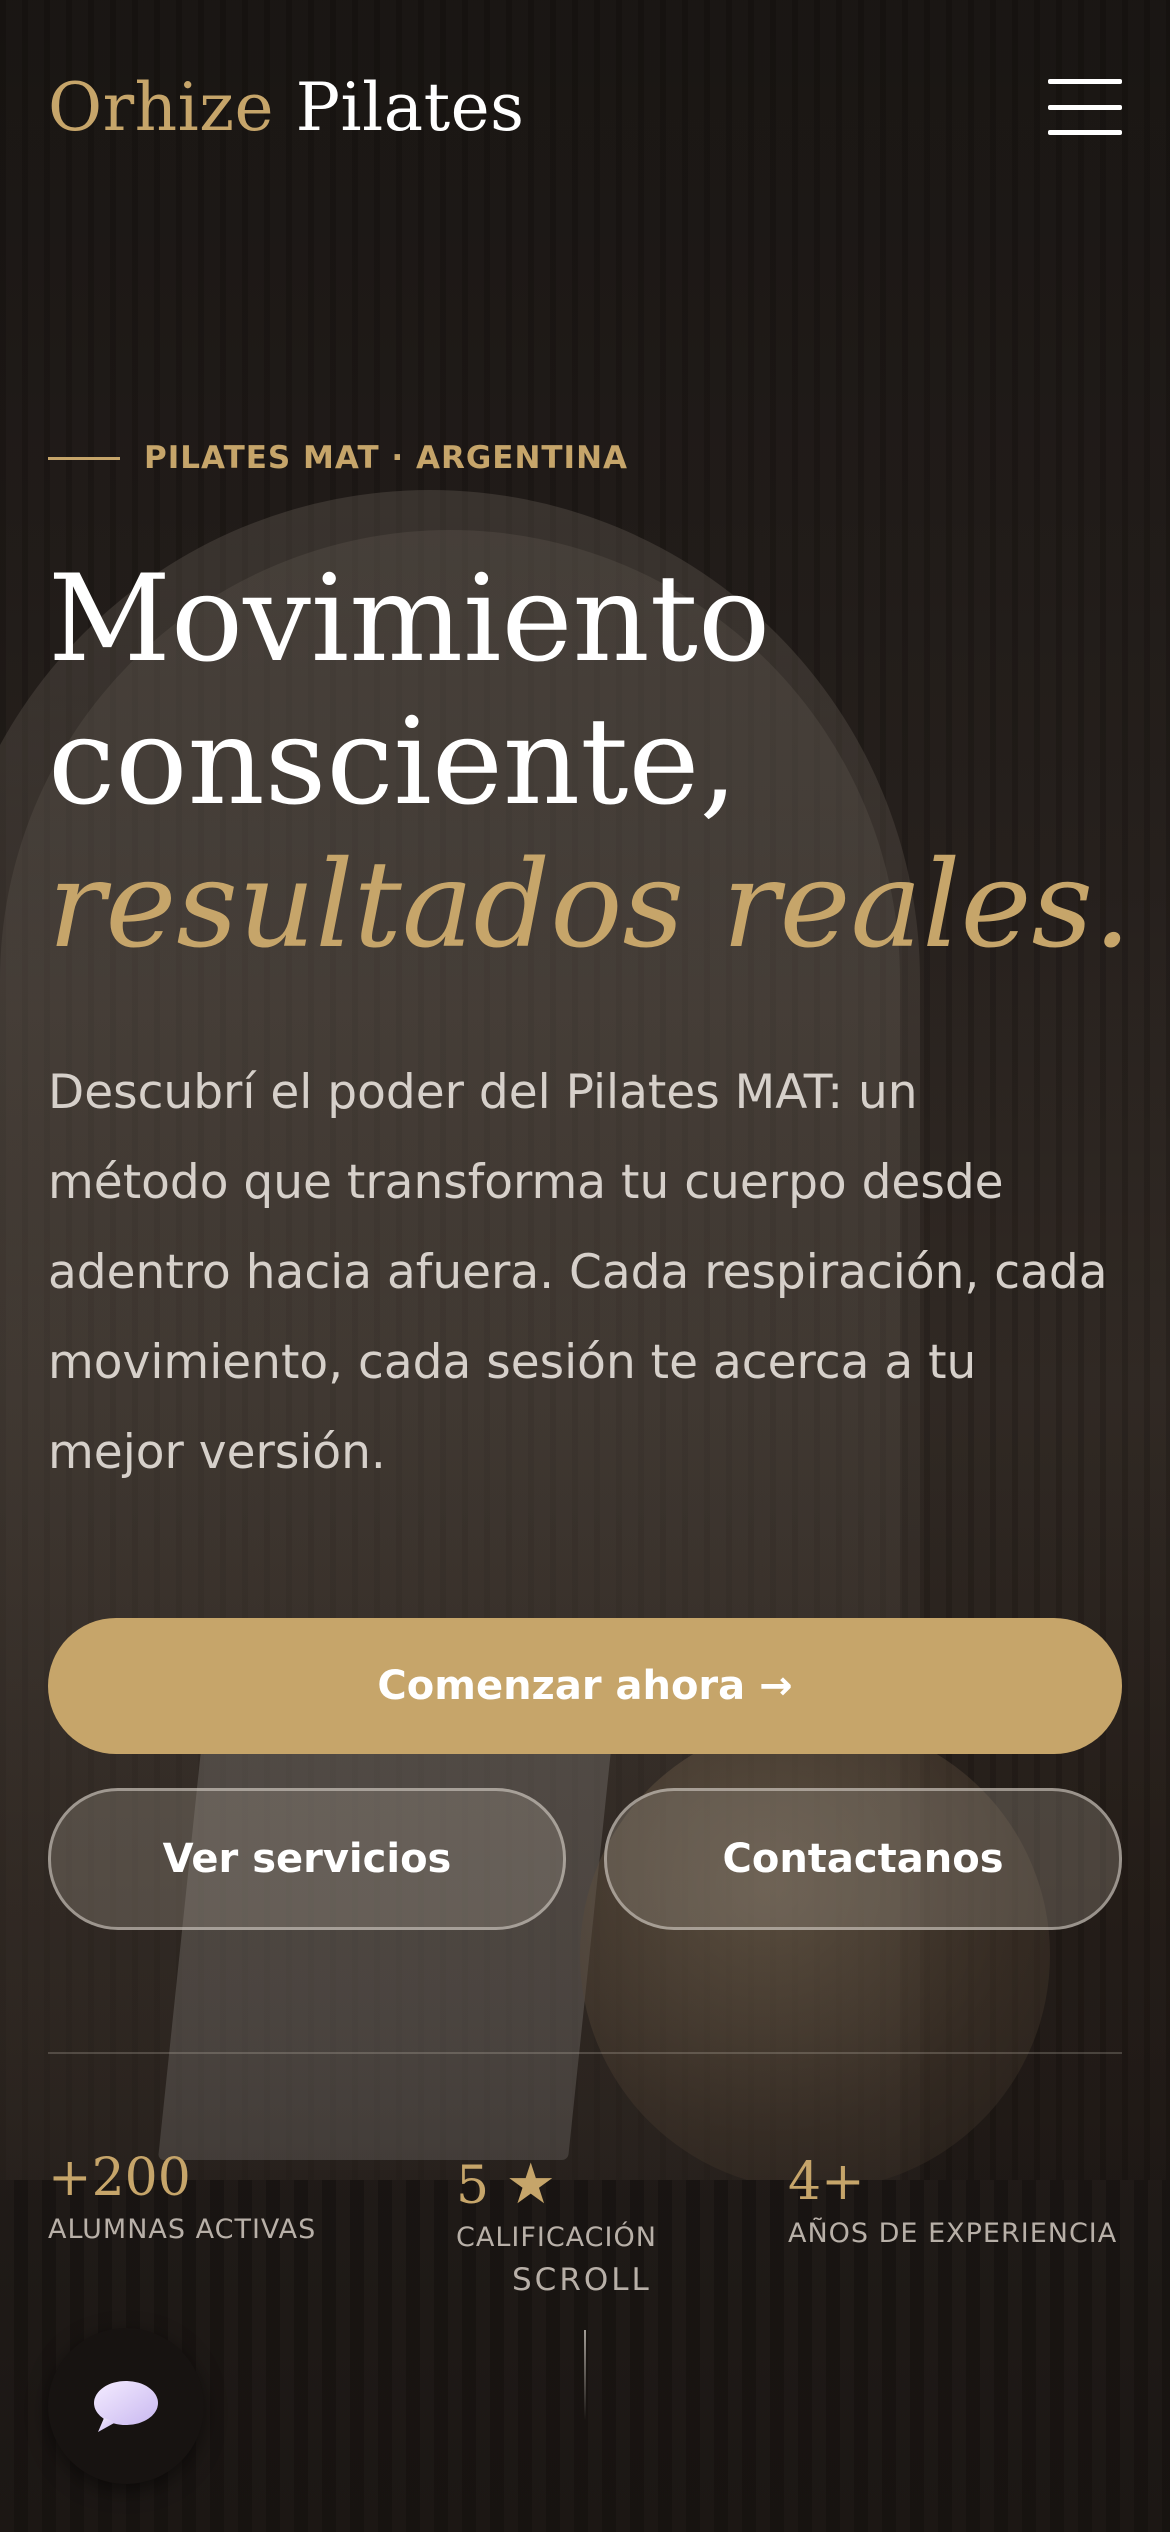  Describe the element at coordinates (952, 2200) in the screenshot. I see `stat-experience: 4+ AÑOS DE EXPERIENCIA` at that location.